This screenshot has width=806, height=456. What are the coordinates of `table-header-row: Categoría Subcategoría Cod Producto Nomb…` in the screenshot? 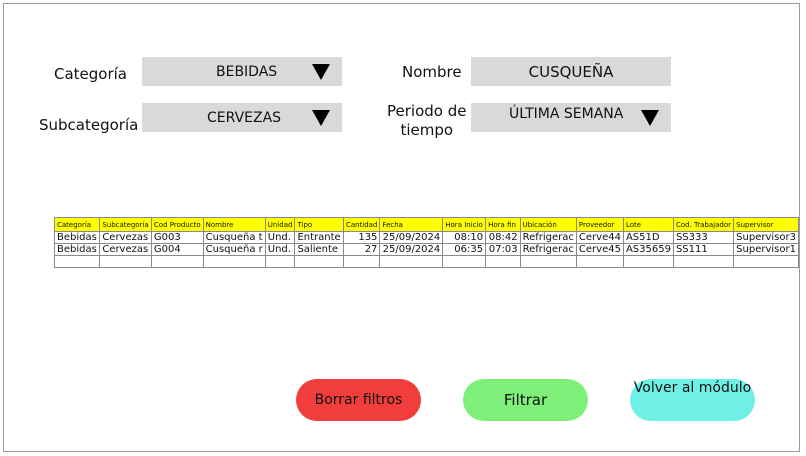 It's located at (426, 224).